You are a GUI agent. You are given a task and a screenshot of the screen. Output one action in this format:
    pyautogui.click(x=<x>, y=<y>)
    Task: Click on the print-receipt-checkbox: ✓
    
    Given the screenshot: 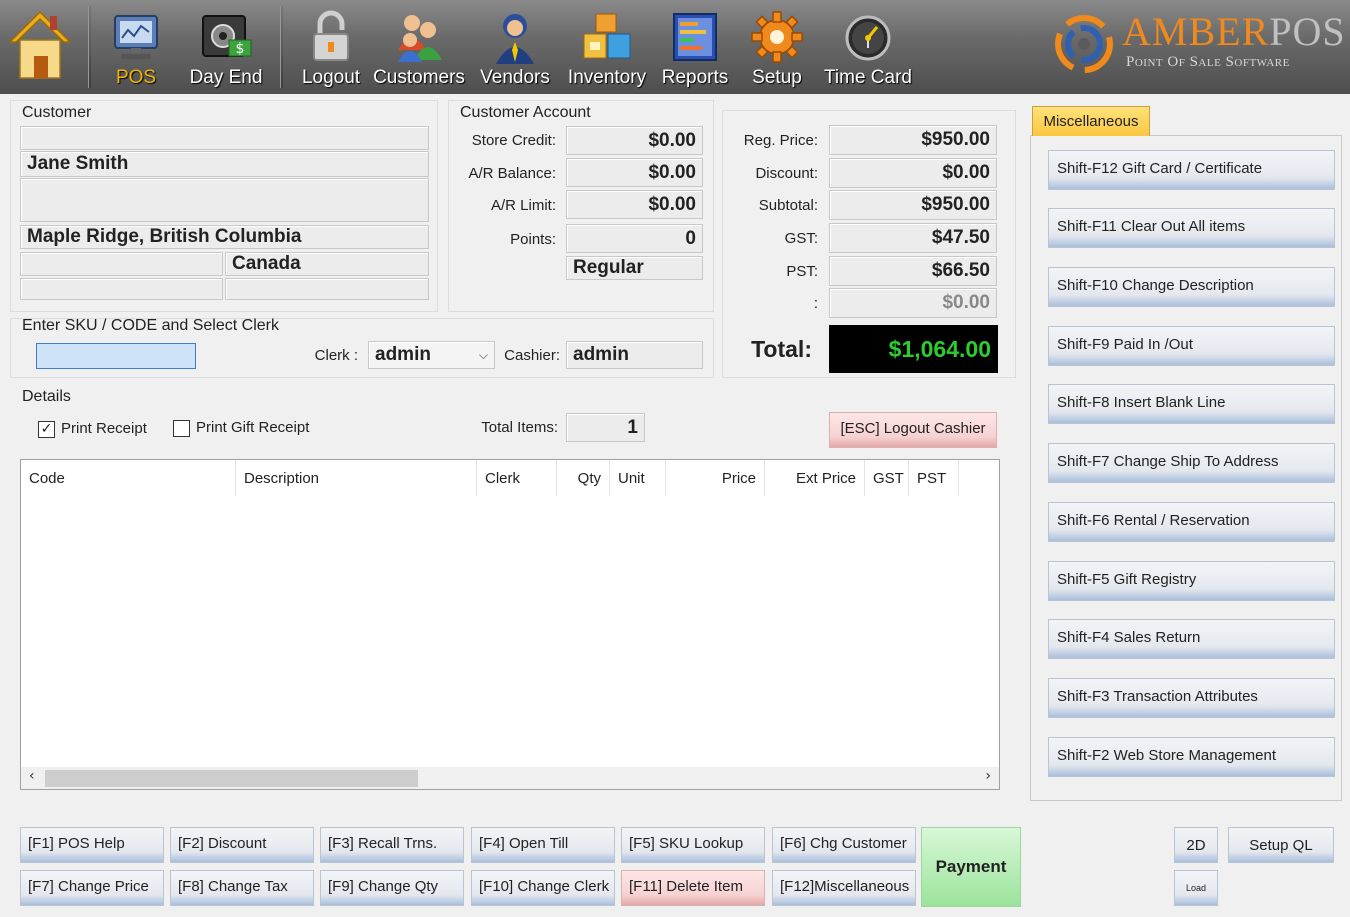 What is the action you would take?
    pyautogui.click(x=46, y=429)
    